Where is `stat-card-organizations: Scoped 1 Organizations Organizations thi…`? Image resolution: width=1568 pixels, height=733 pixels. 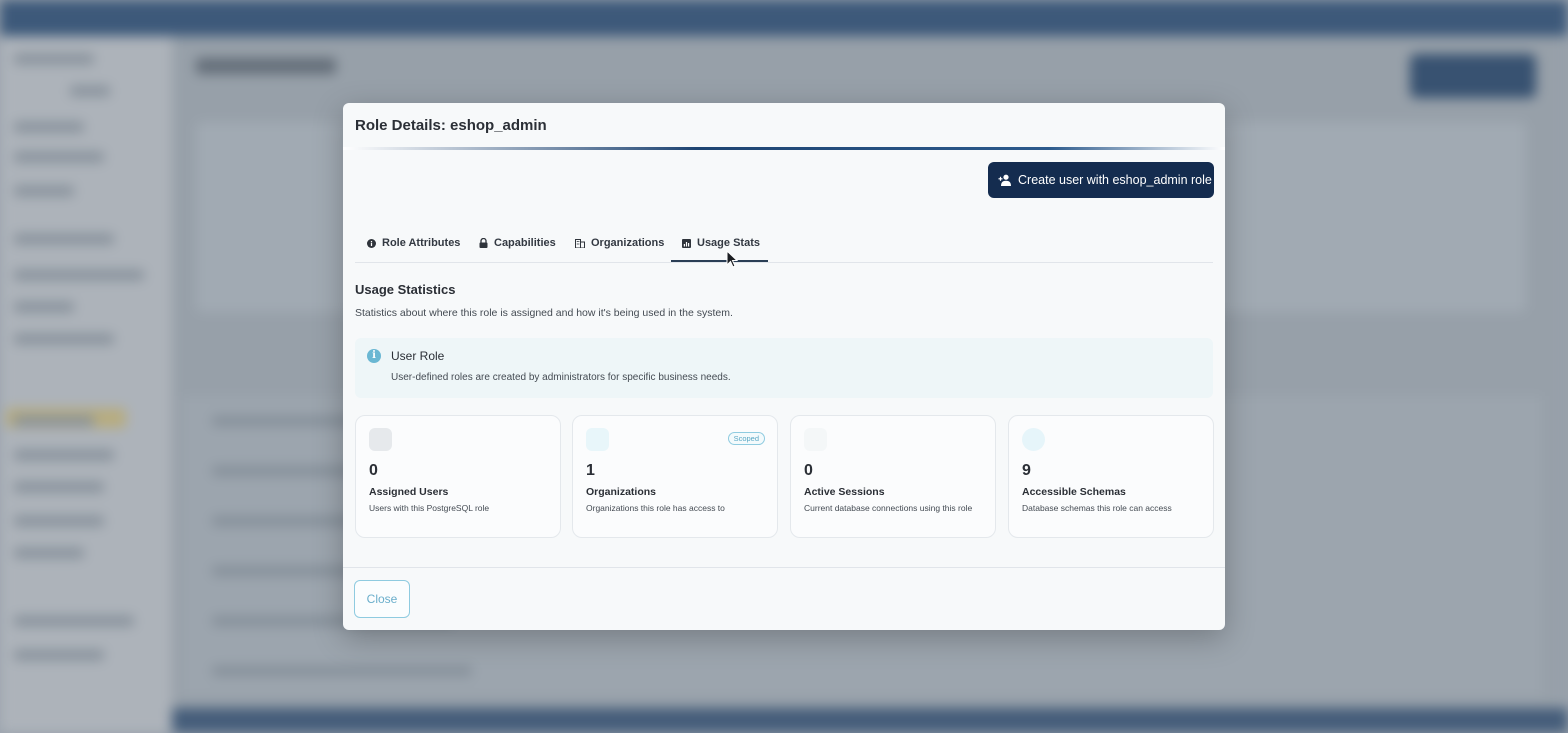
stat-card-organizations: Scoped 1 Organizations Organizations thi… is located at coordinates (675, 476).